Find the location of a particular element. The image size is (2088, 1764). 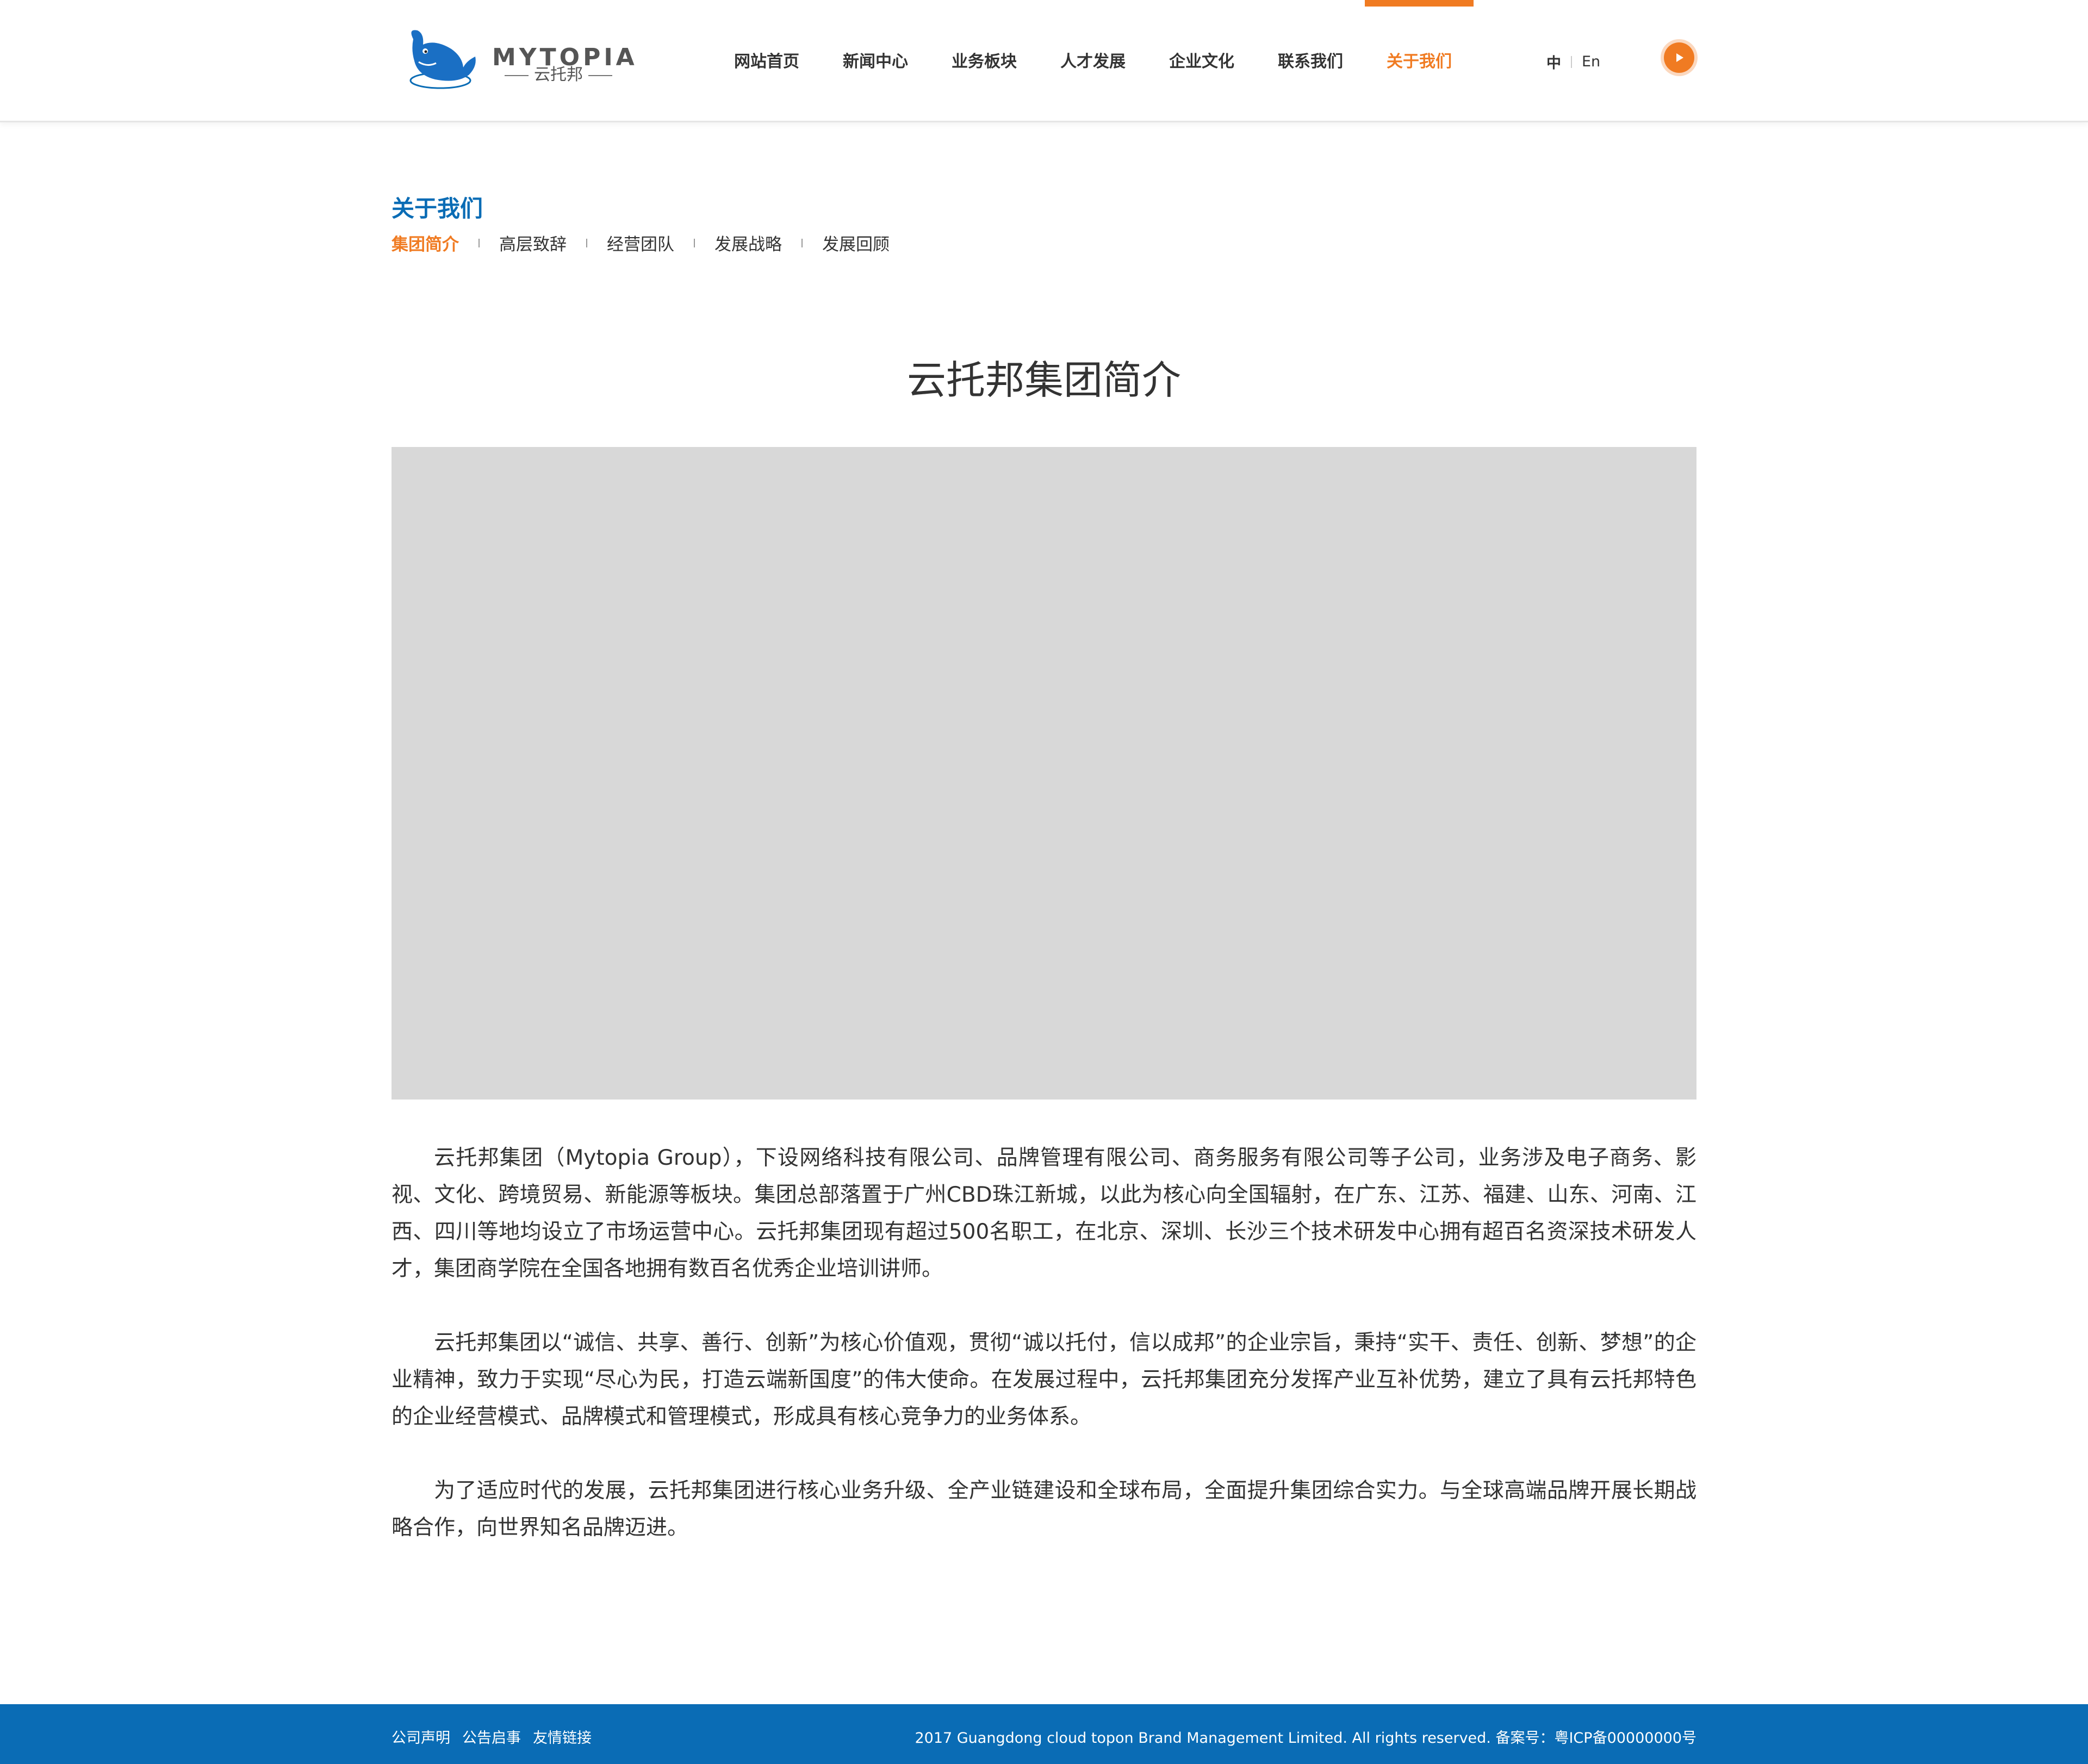

nav-item-news: 新闻中心 is located at coordinates (875, 60).